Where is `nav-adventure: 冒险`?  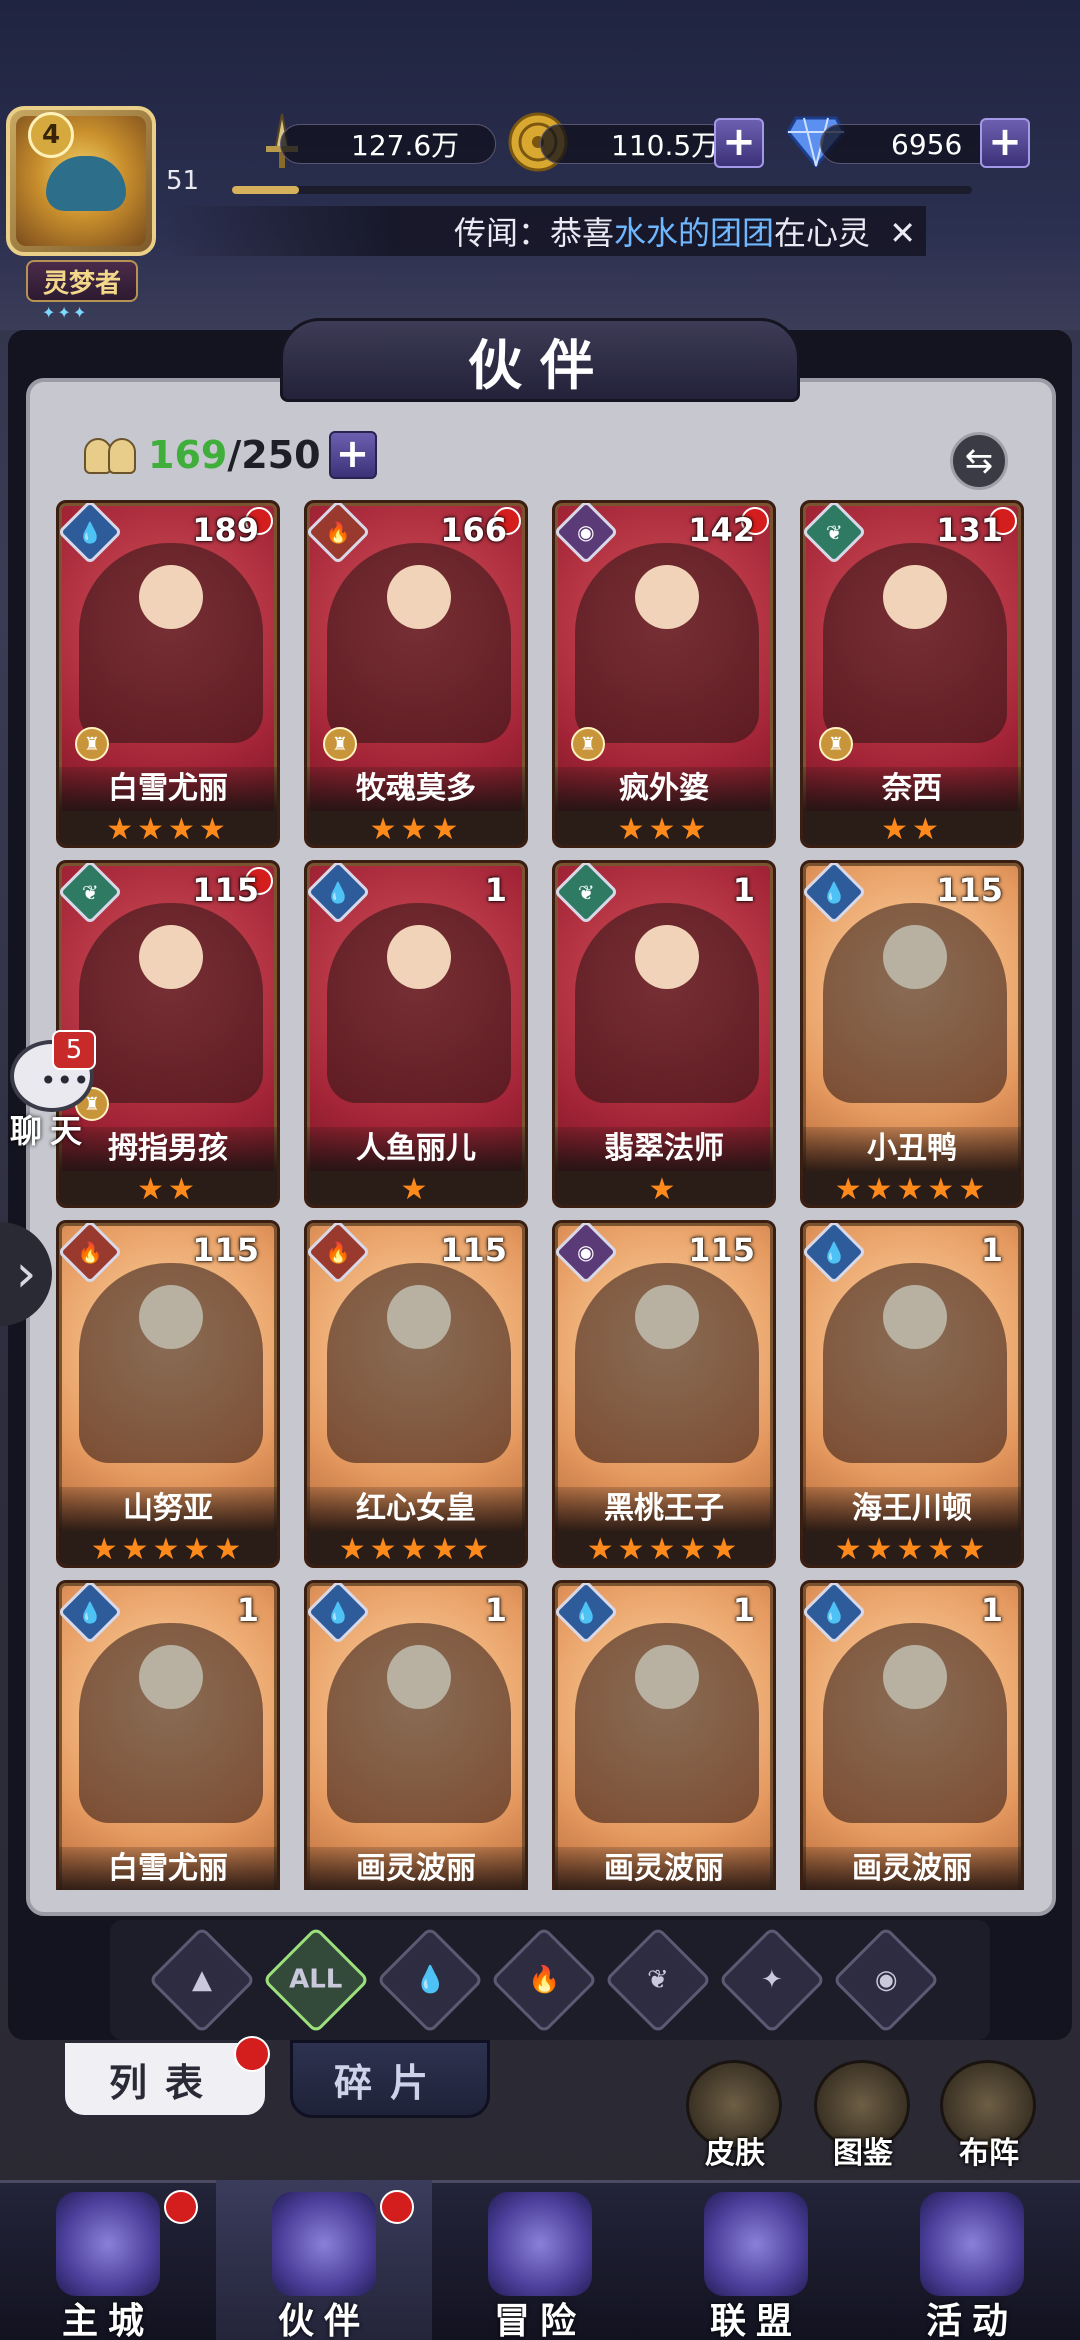 nav-adventure: 冒险 is located at coordinates (540, 2260).